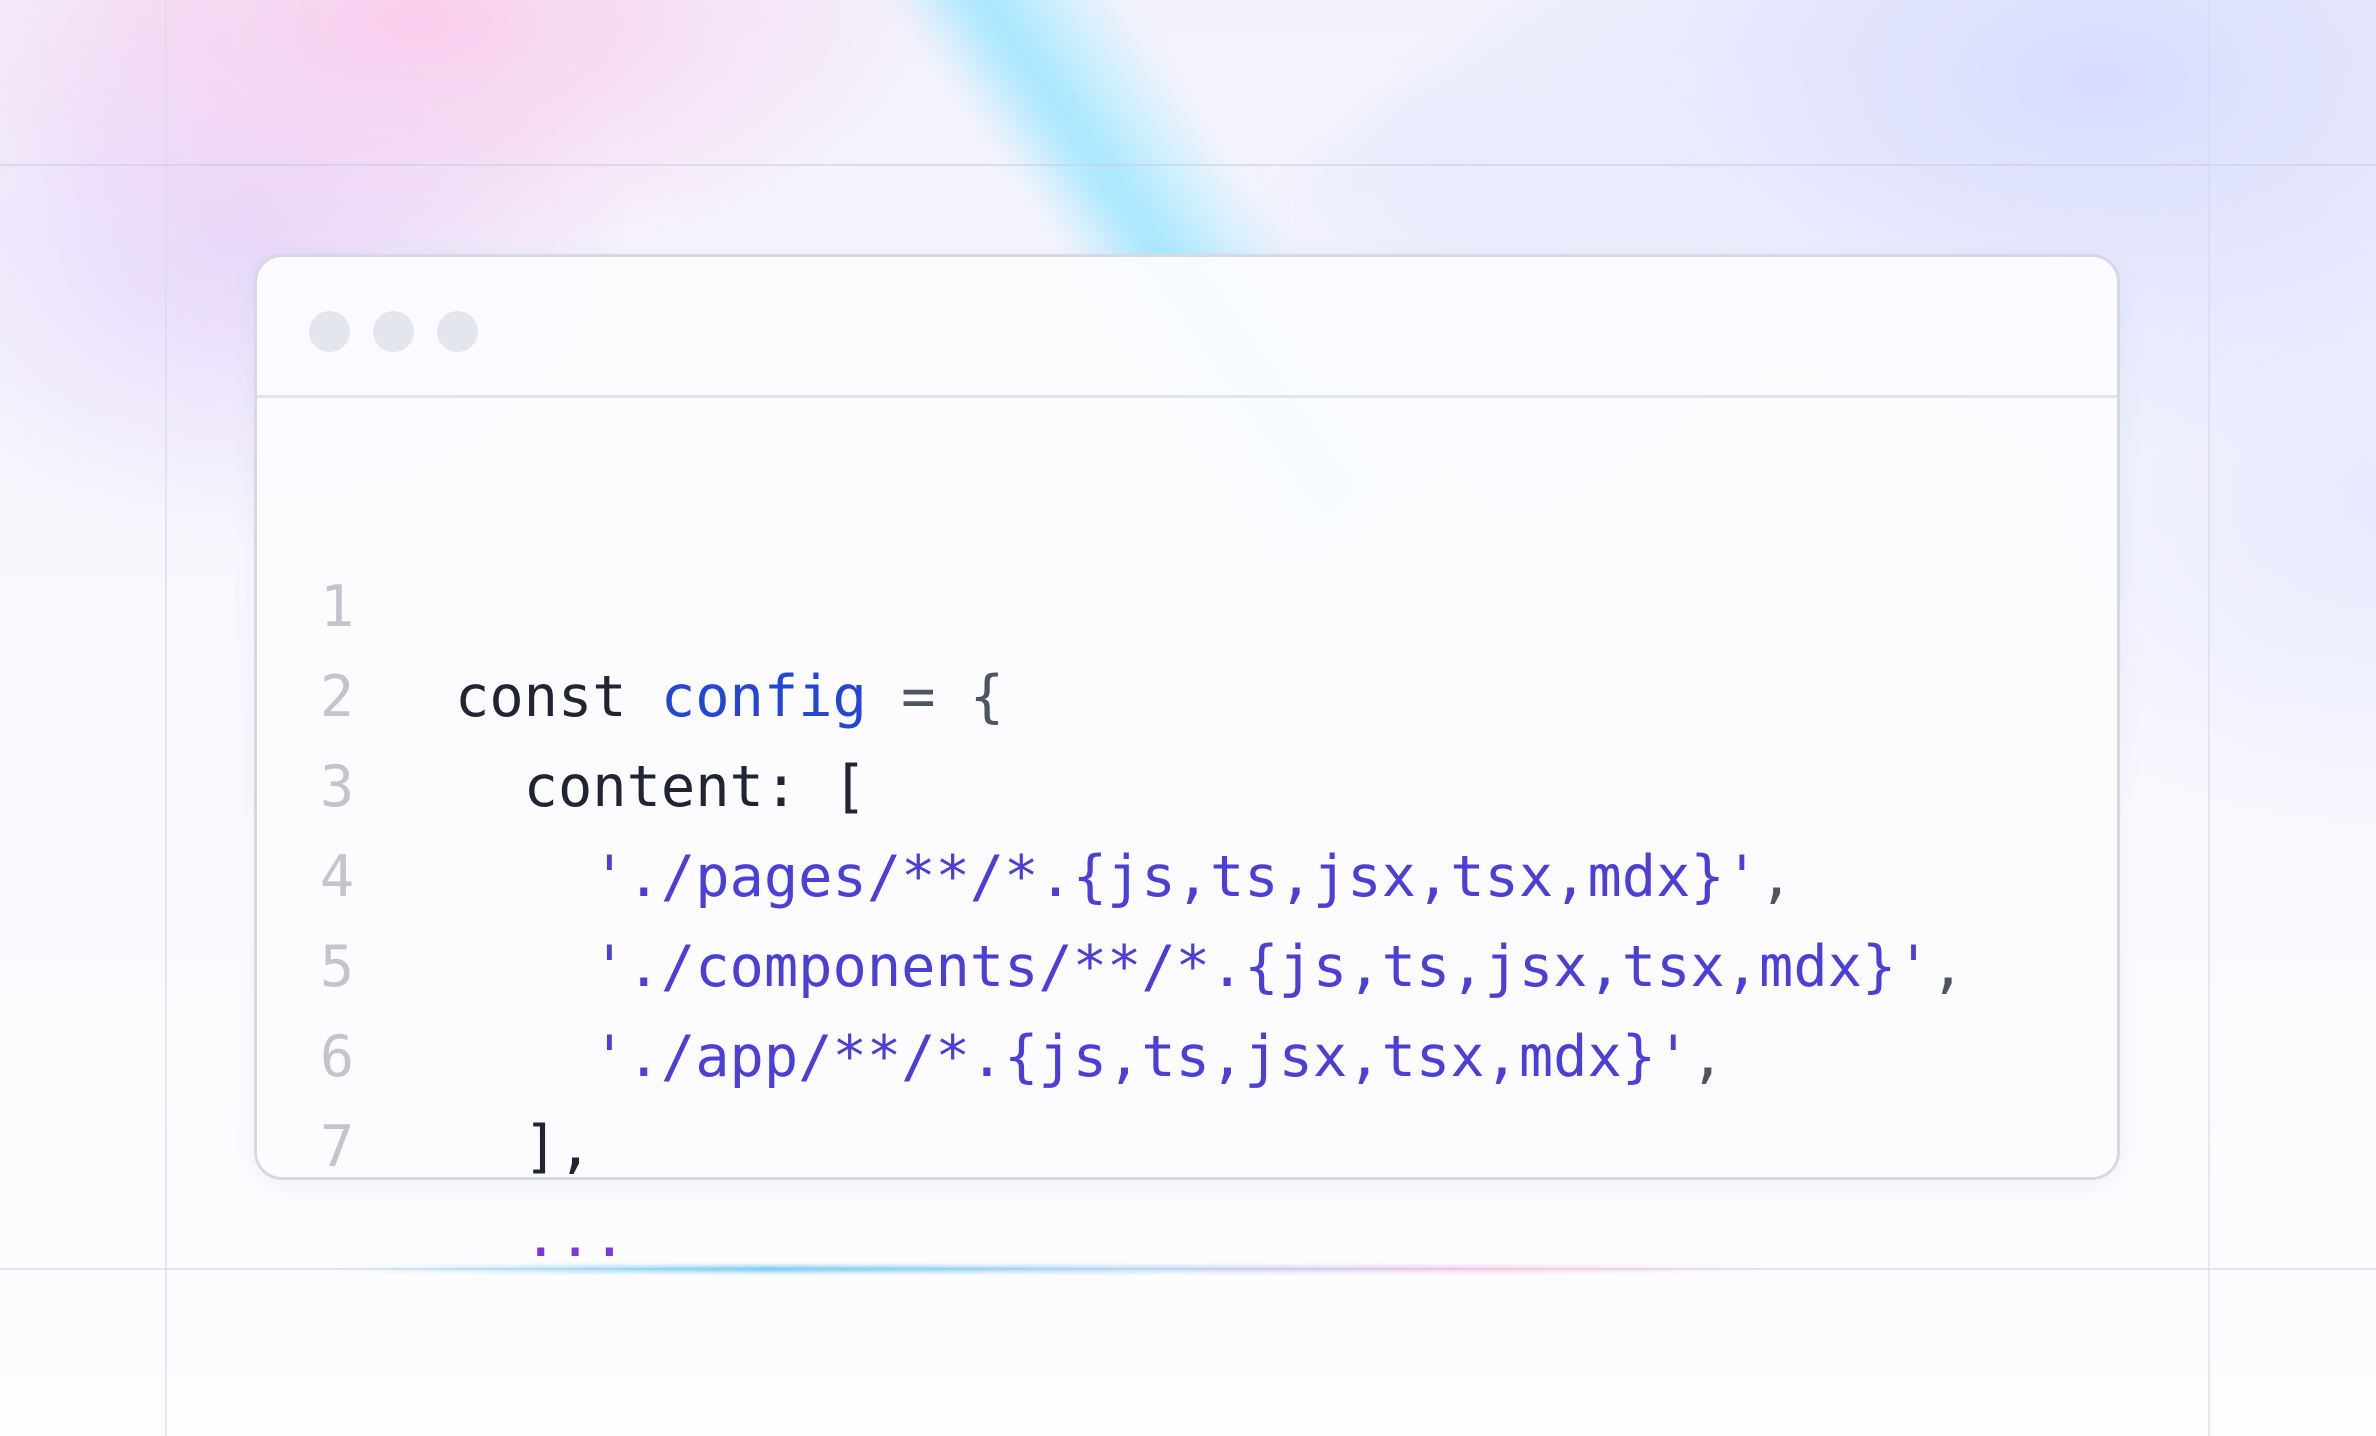  I want to click on guide-line-left, so click(166, 718).